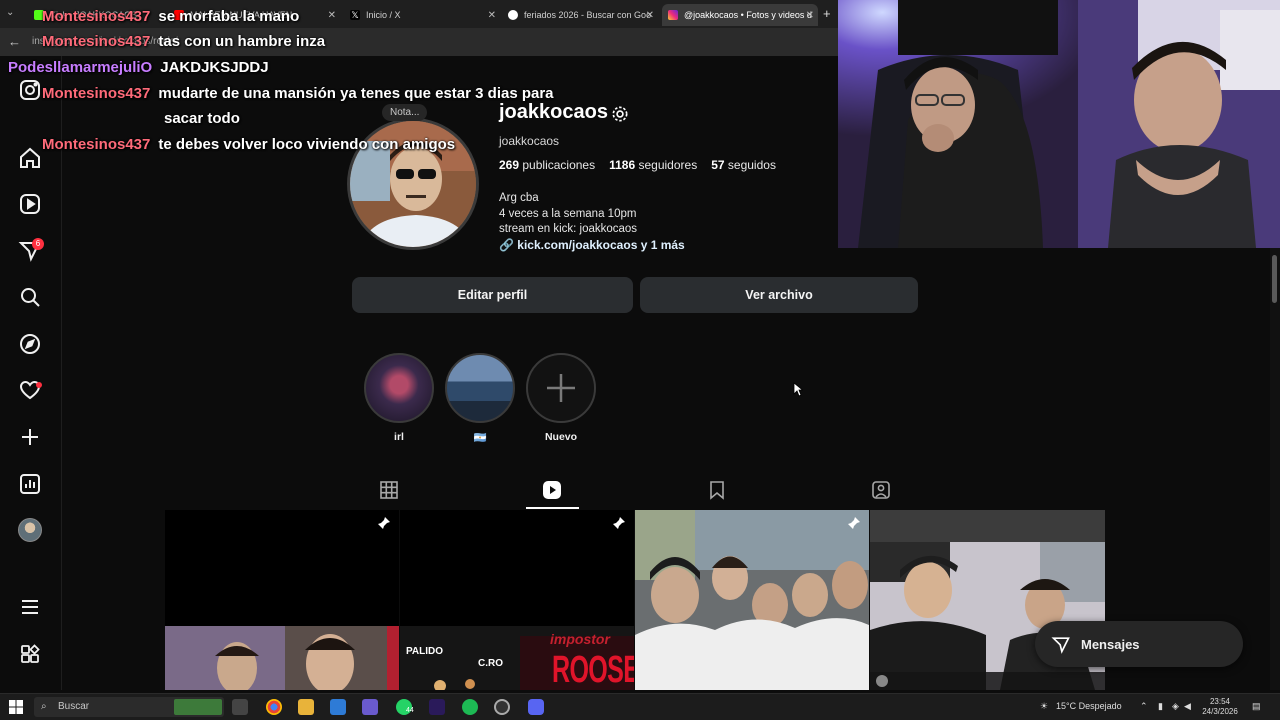  What do you see at coordinates (38, 244) in the screenshot?
I see `notification-badge: 6` at bounding box center [38, 244].